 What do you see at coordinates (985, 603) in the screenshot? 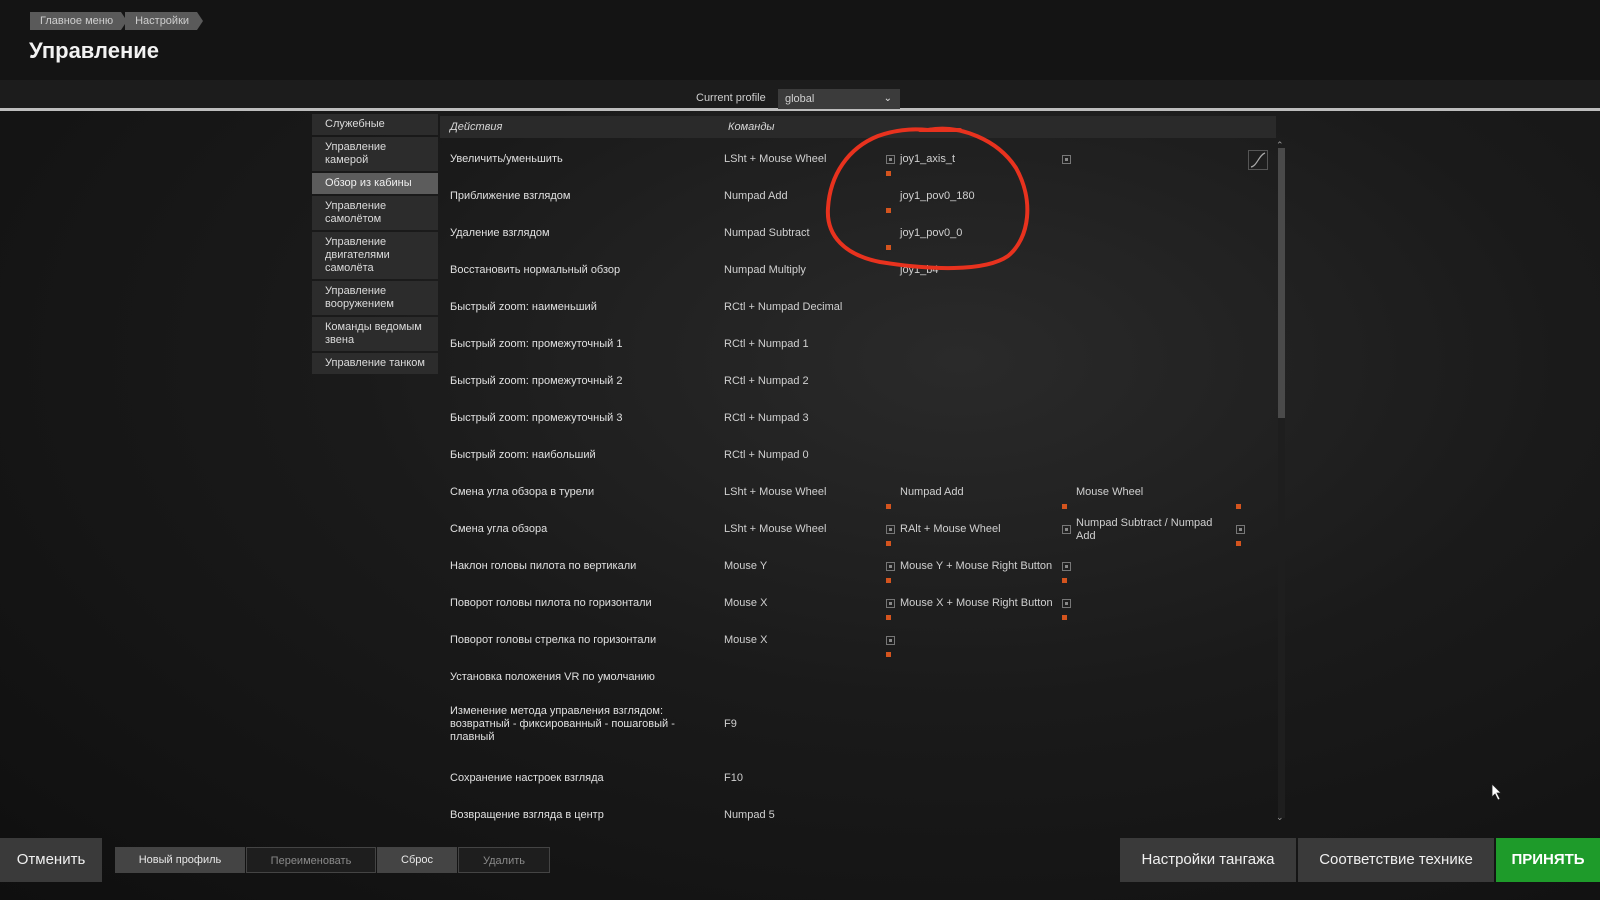
I see `row-command-secondary: Mouse X + Mouse Right Button` at bounding box center [985, 603].